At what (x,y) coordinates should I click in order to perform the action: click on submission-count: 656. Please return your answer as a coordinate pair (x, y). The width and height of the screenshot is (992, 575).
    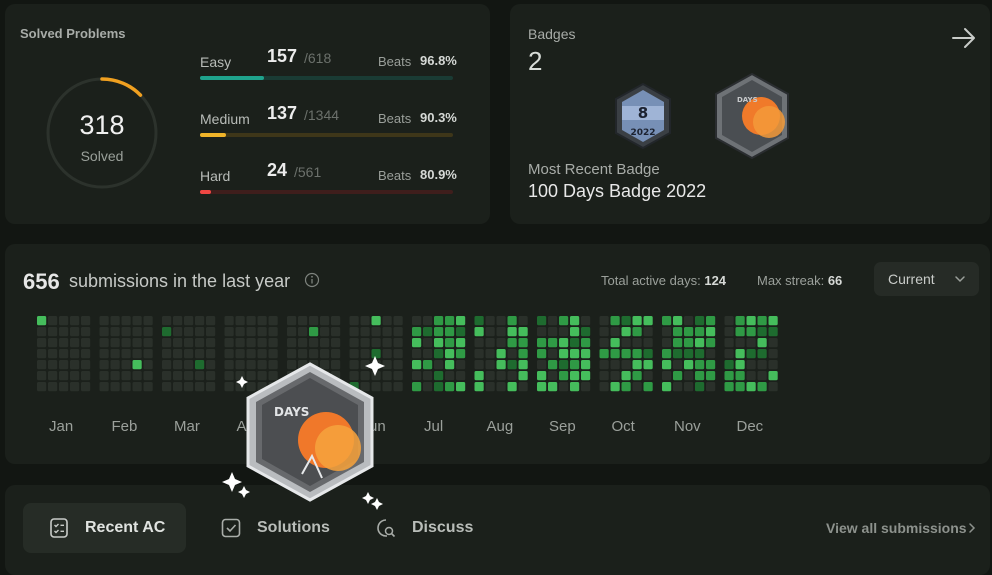
    Looking at the image, I should click on (41, 281).